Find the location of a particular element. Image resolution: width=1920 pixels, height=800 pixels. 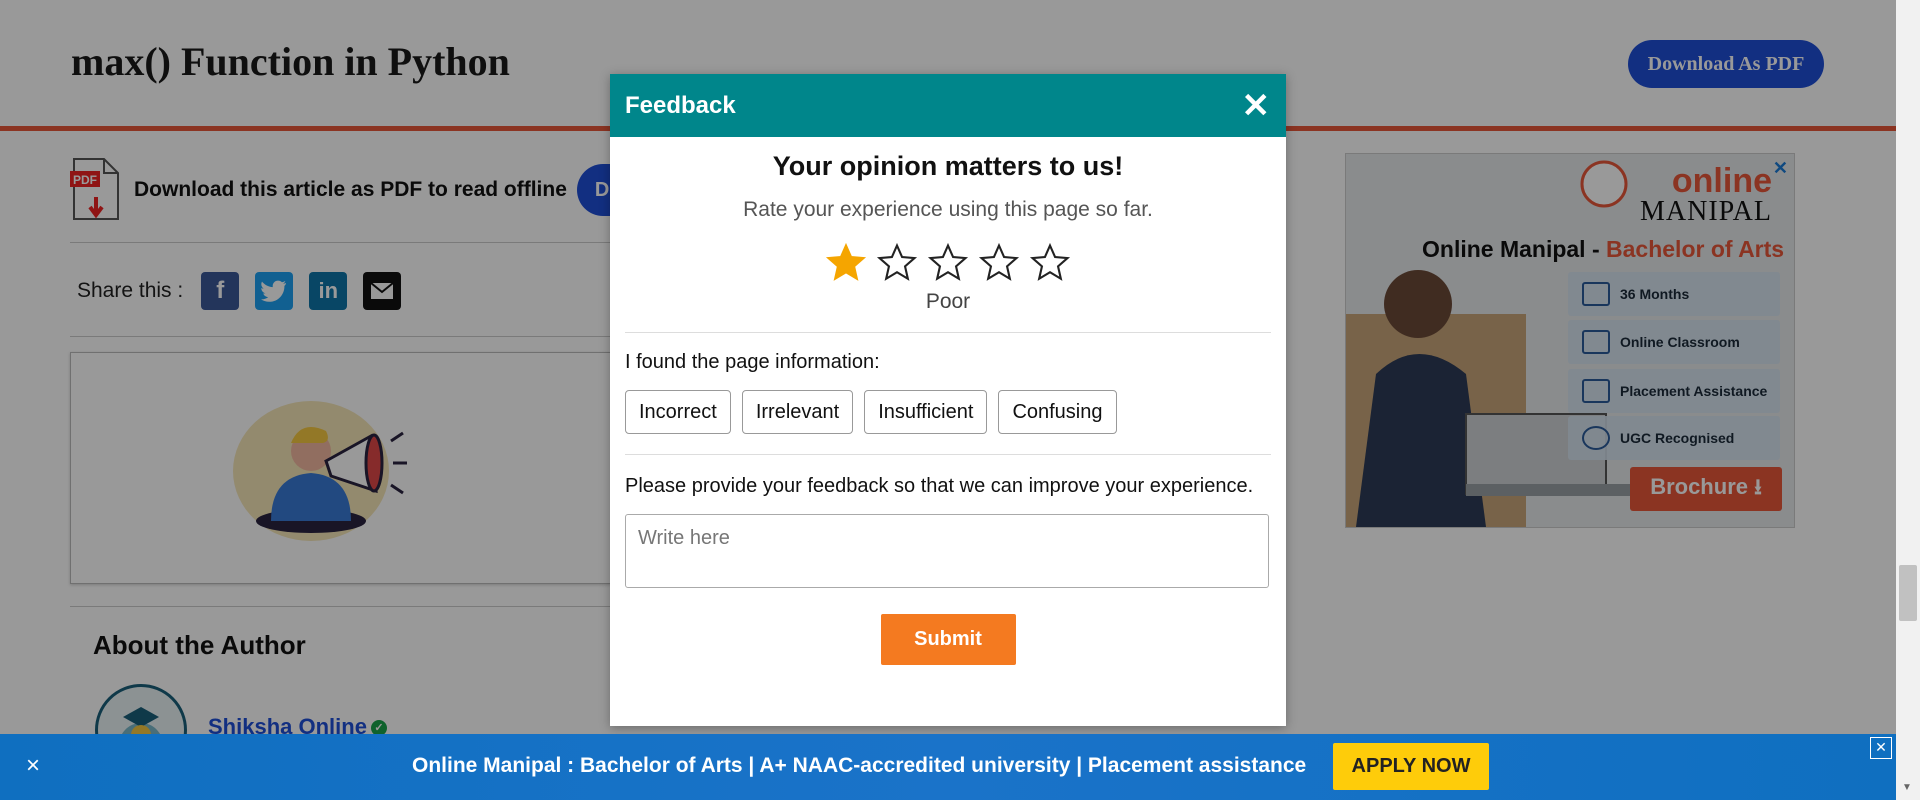

star-4-icon is located at coordinates (999, 263).